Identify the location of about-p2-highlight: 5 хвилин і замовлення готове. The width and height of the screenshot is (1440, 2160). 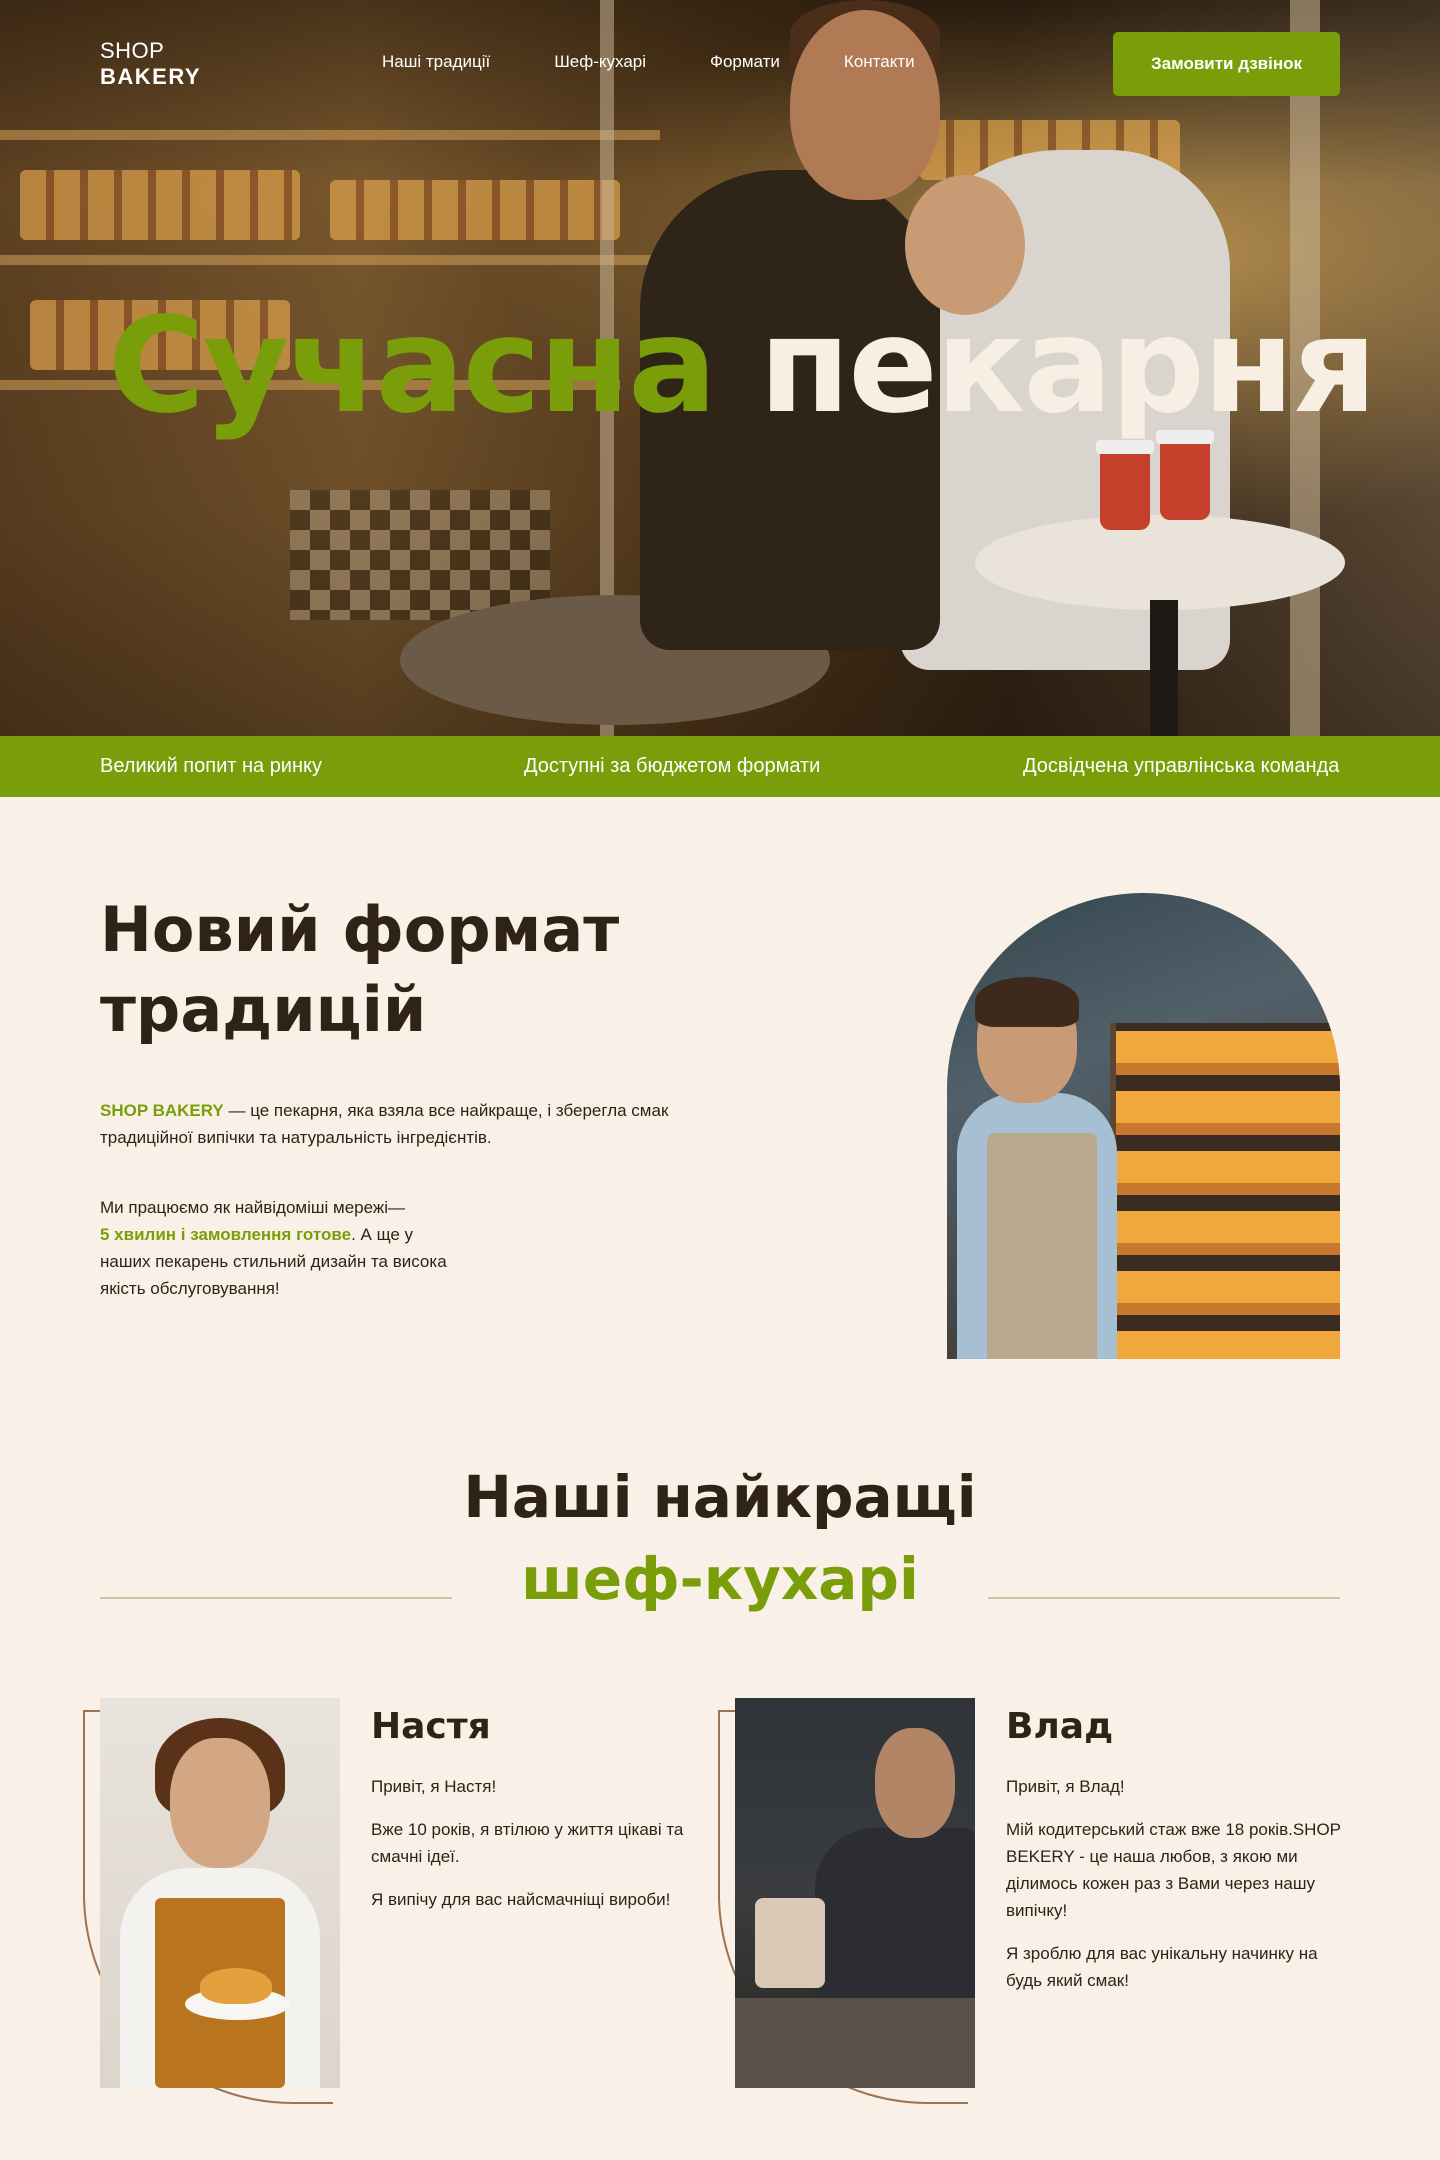
(226, 1234).